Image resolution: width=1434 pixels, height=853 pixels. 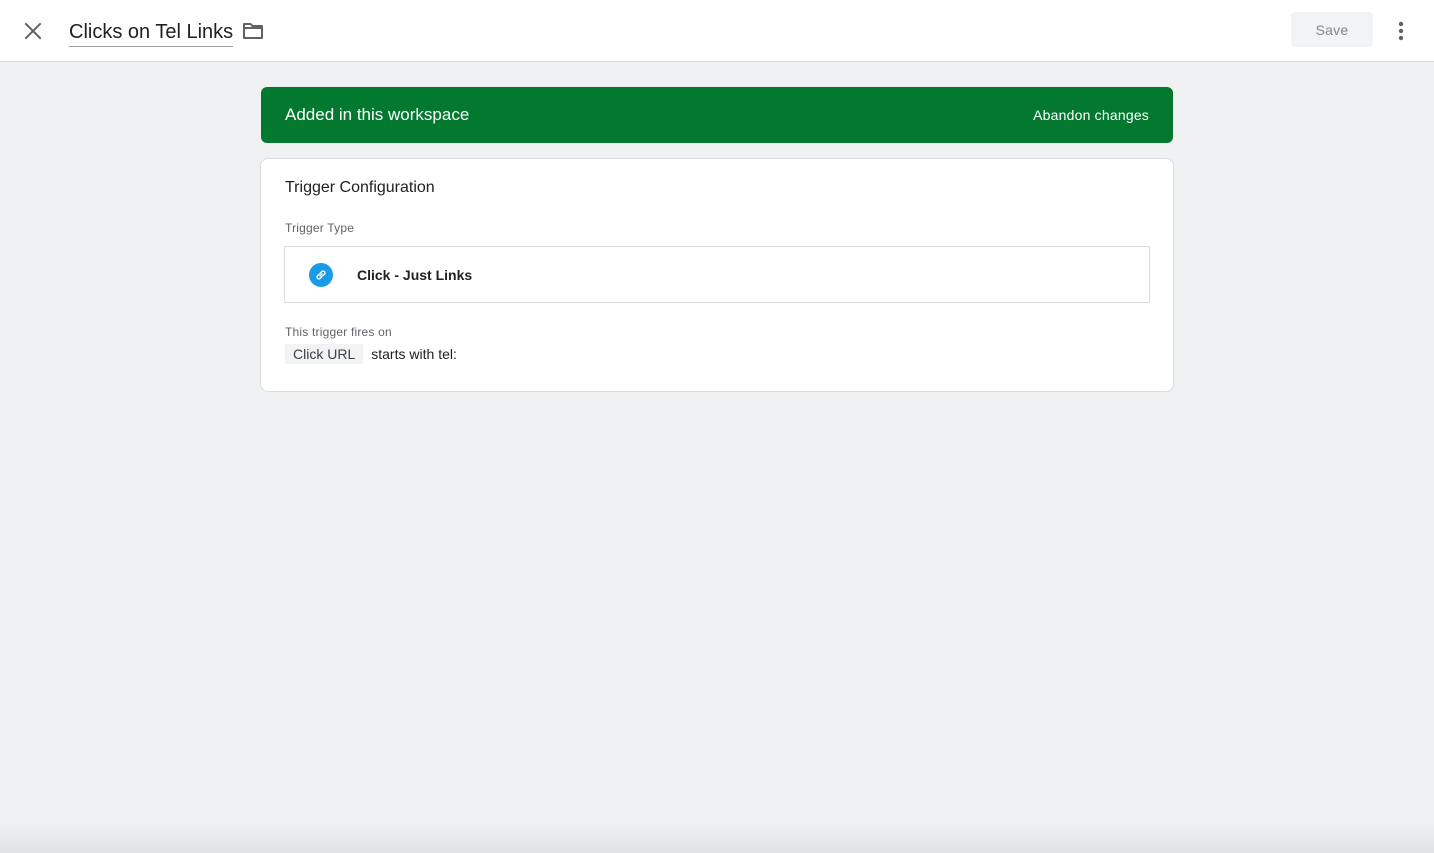 What do you see at coordinates (321, 275) in the screenshot?
I see `link-icon` at bounding box center [321, 275].